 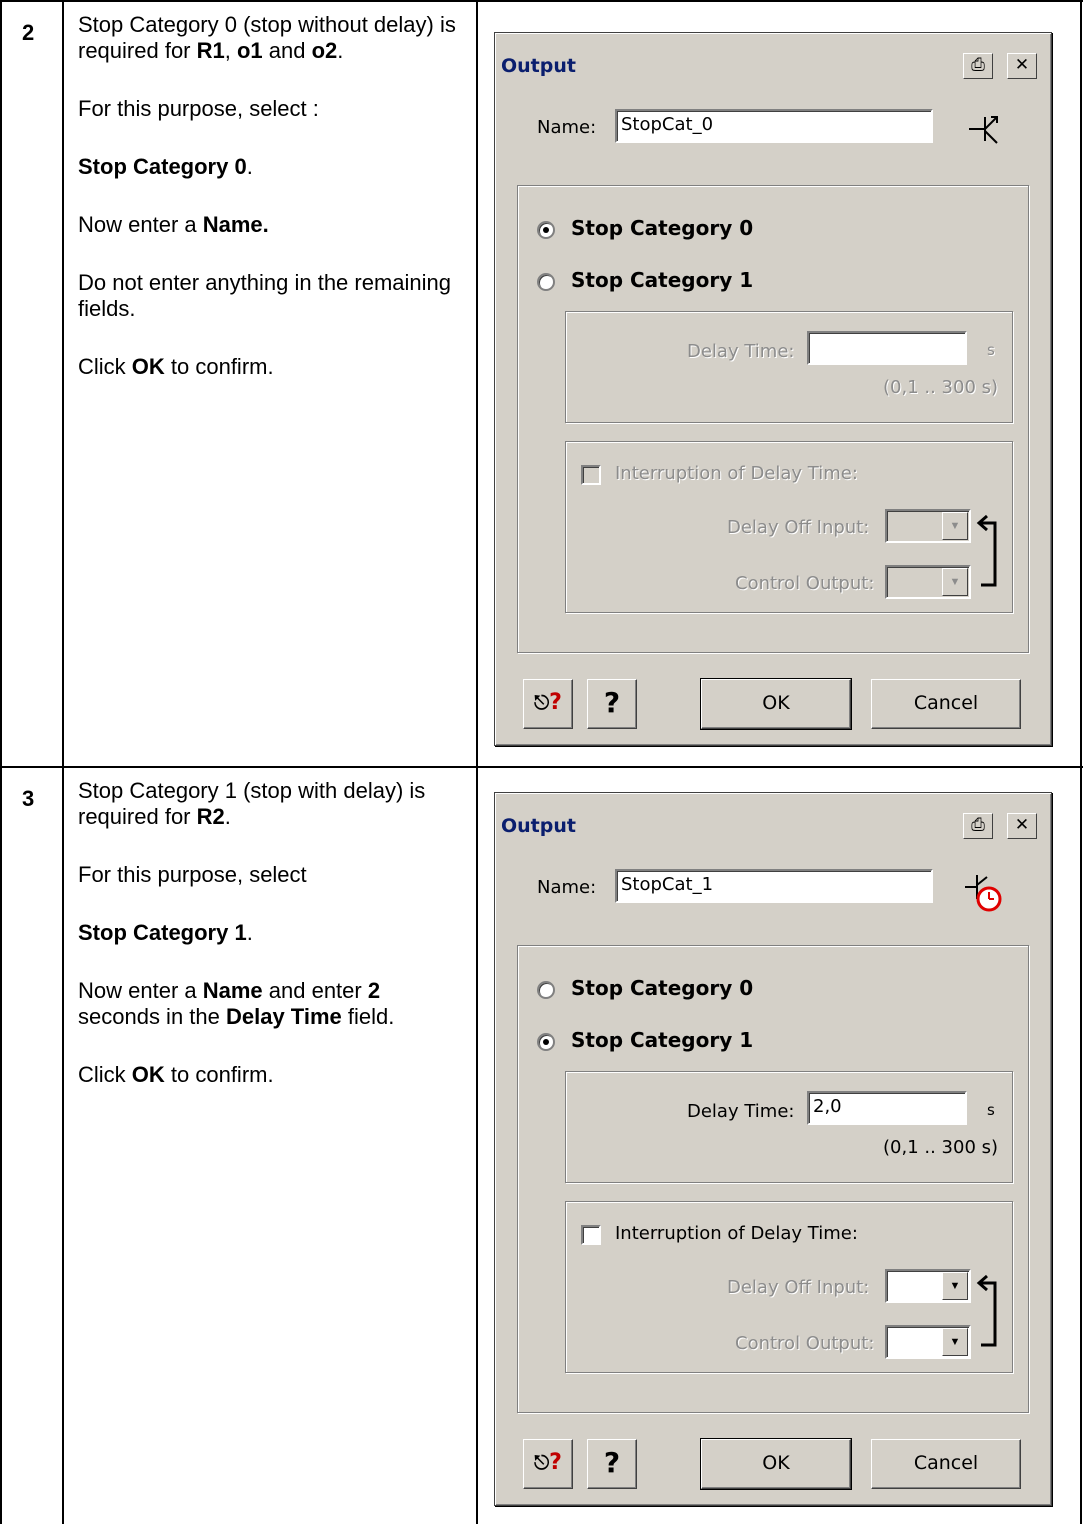 What do you see at coordinates (541, 767) in the screenshot?
I see `table-row-divider` at bounding box center [541, 767].